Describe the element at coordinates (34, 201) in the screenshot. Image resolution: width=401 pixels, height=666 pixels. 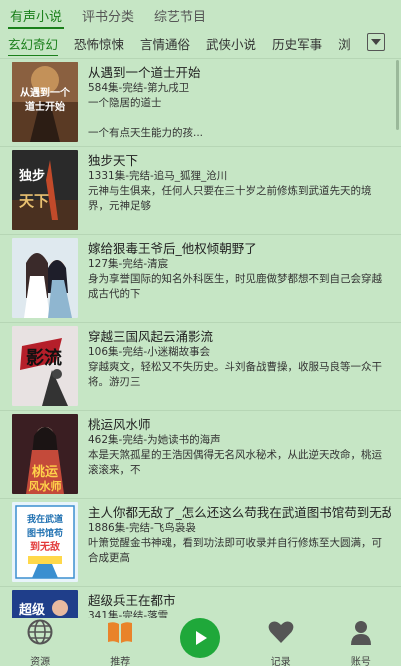
I see `svg-text: 天下` at that location.